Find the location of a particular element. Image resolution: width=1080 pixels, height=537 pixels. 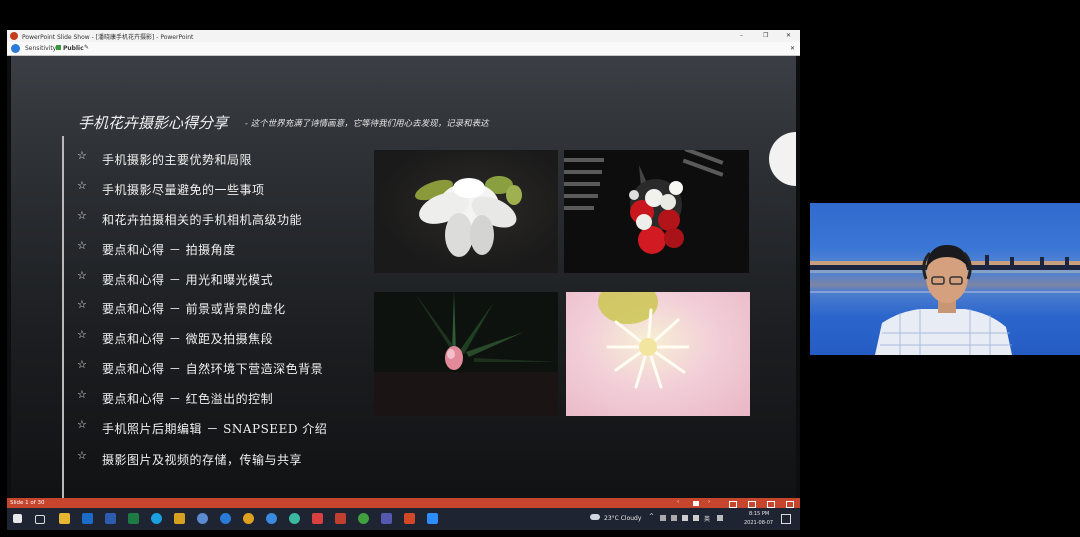

sensitivity-value: Public is located at coordinates (73, 48).